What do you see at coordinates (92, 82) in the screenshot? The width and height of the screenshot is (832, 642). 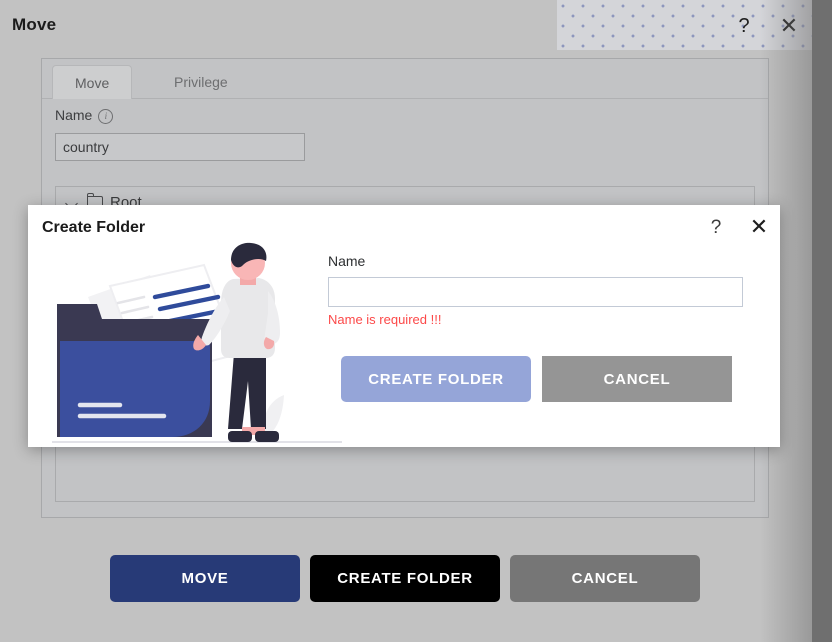 I see `tab-move: Move` at bounding box center [92, 82].